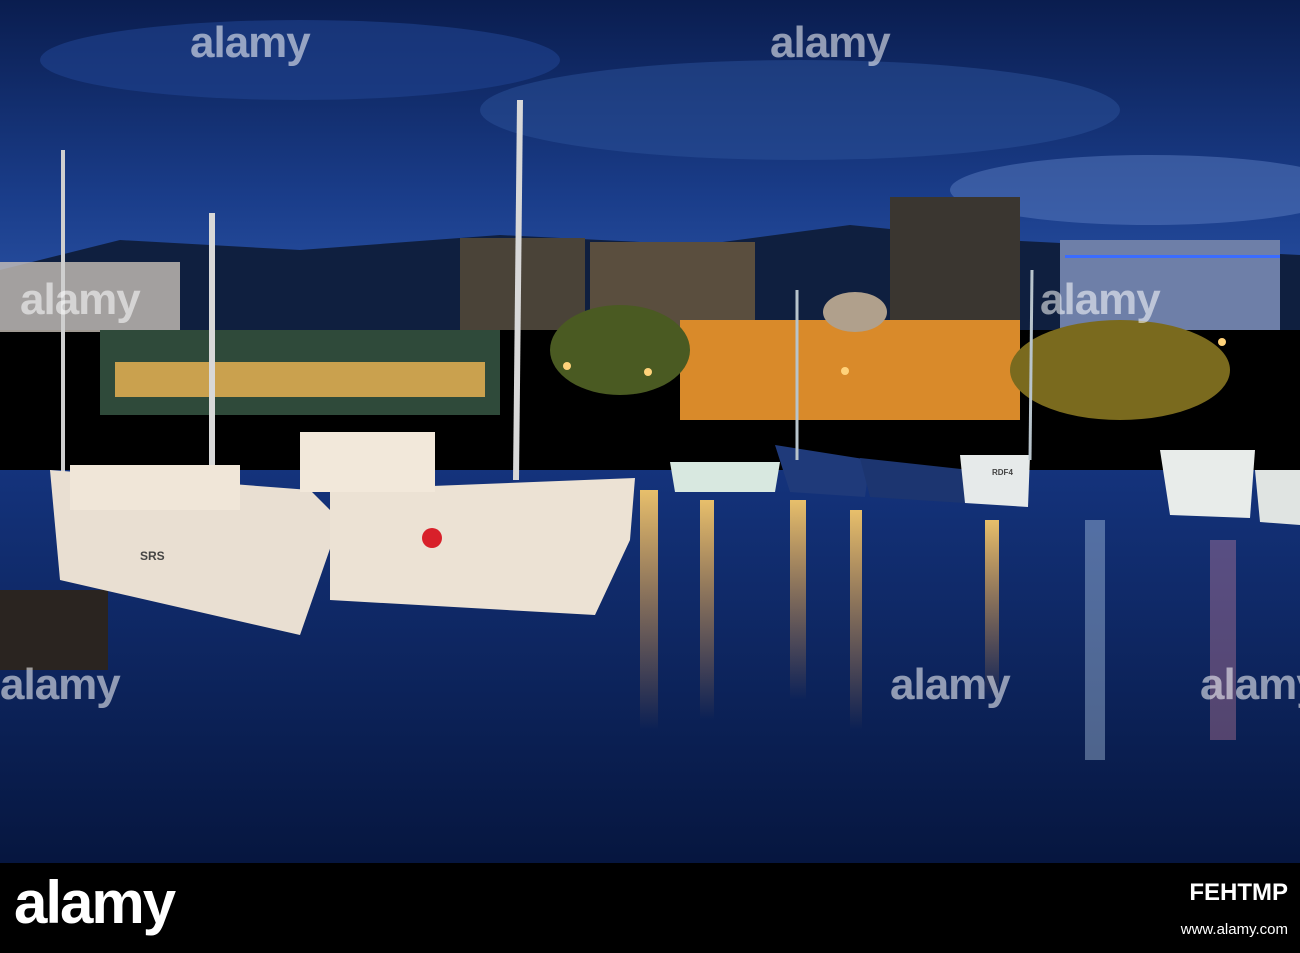 The image size is (1300, 953). What do you see at coordinates (855, 312) in the screenshot?
I see `dome` at bounding box center [855, 312].